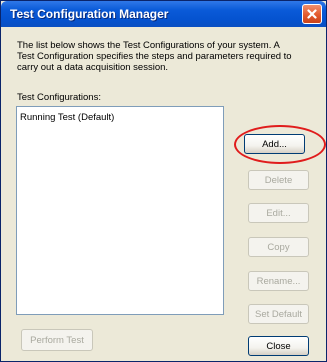 This screenshot has width=327, height=362. I want to click on set-default-button: Set Default, so click(278, 314).